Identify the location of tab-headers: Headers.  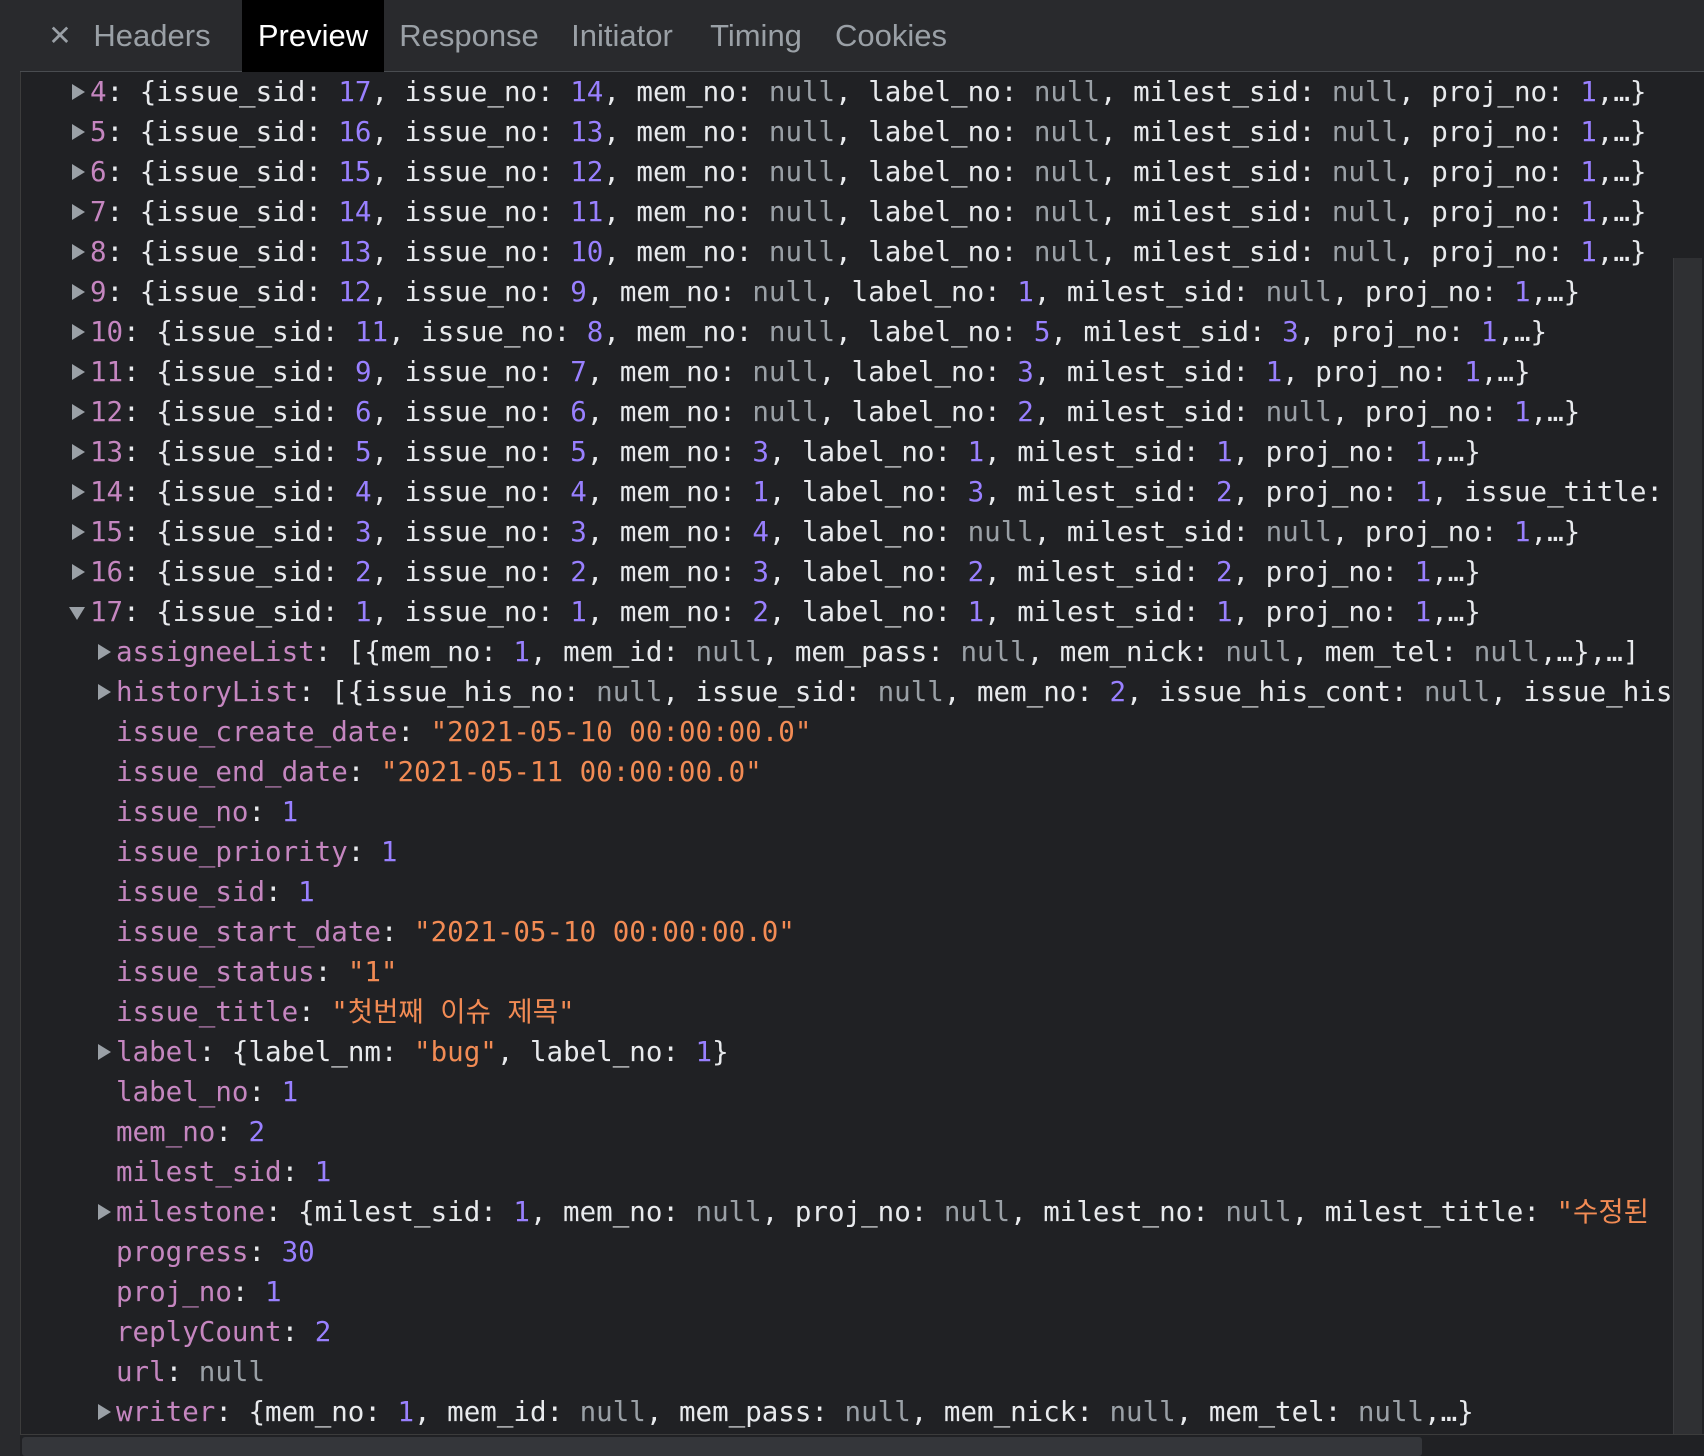
(152, 36).